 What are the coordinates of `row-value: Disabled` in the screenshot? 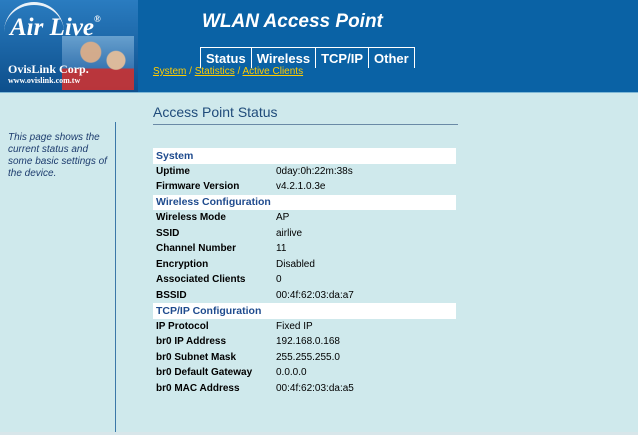 It's located at (295, 264).